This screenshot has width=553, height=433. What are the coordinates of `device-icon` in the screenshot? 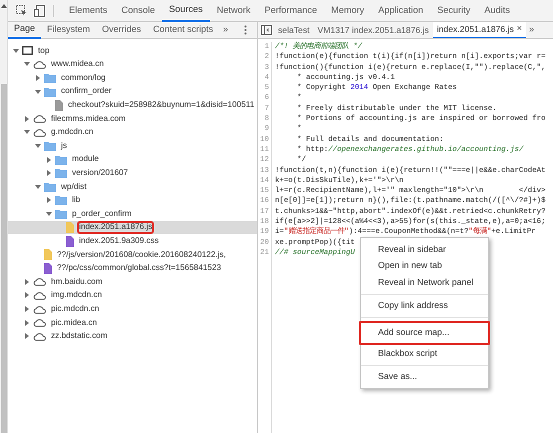 It's located at (39, 10).